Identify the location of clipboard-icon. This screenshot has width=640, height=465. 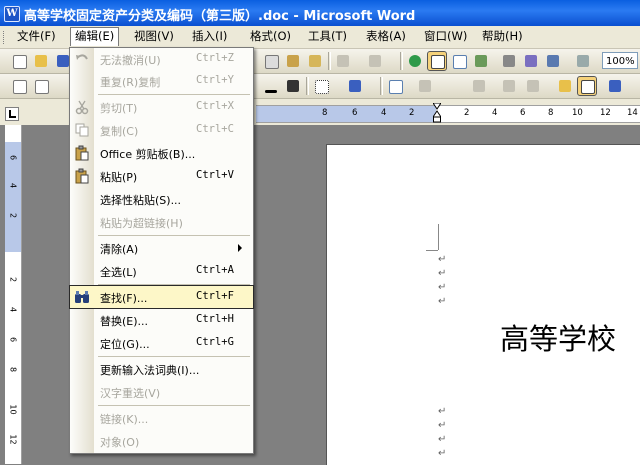
(82, 153).